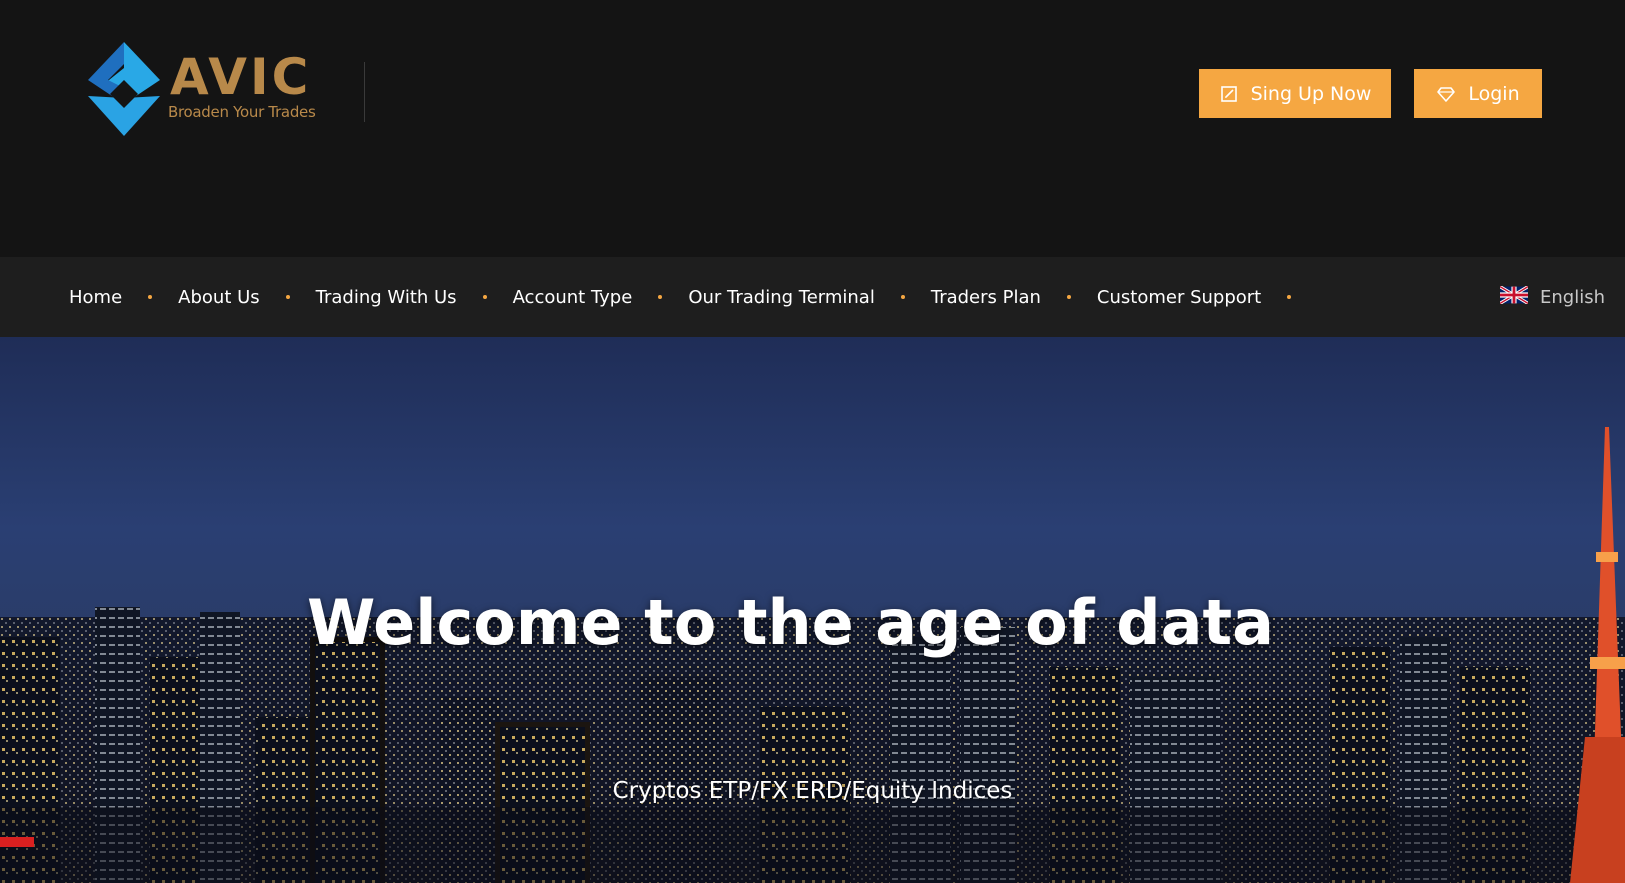 The image size is (1625, 883). What do you see at coordinates (124, 89) in the screenshot?
I see `logo-diamond-icon` at bounding box center [124, 89].